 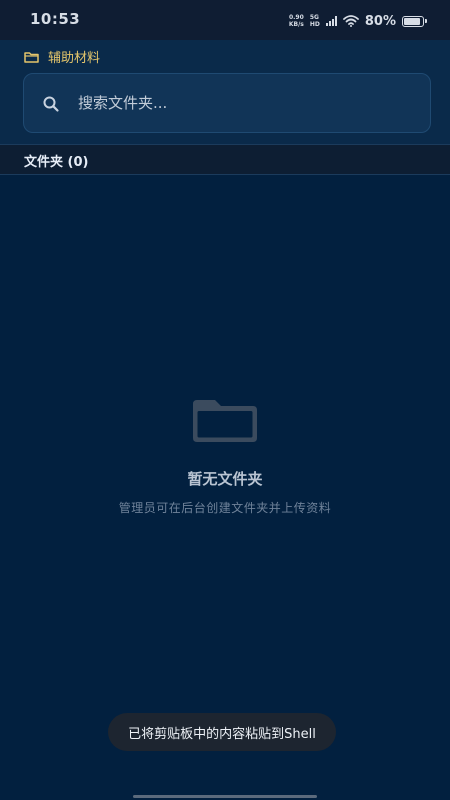 I want to click on battery-icon, so click(x=414, y=21).